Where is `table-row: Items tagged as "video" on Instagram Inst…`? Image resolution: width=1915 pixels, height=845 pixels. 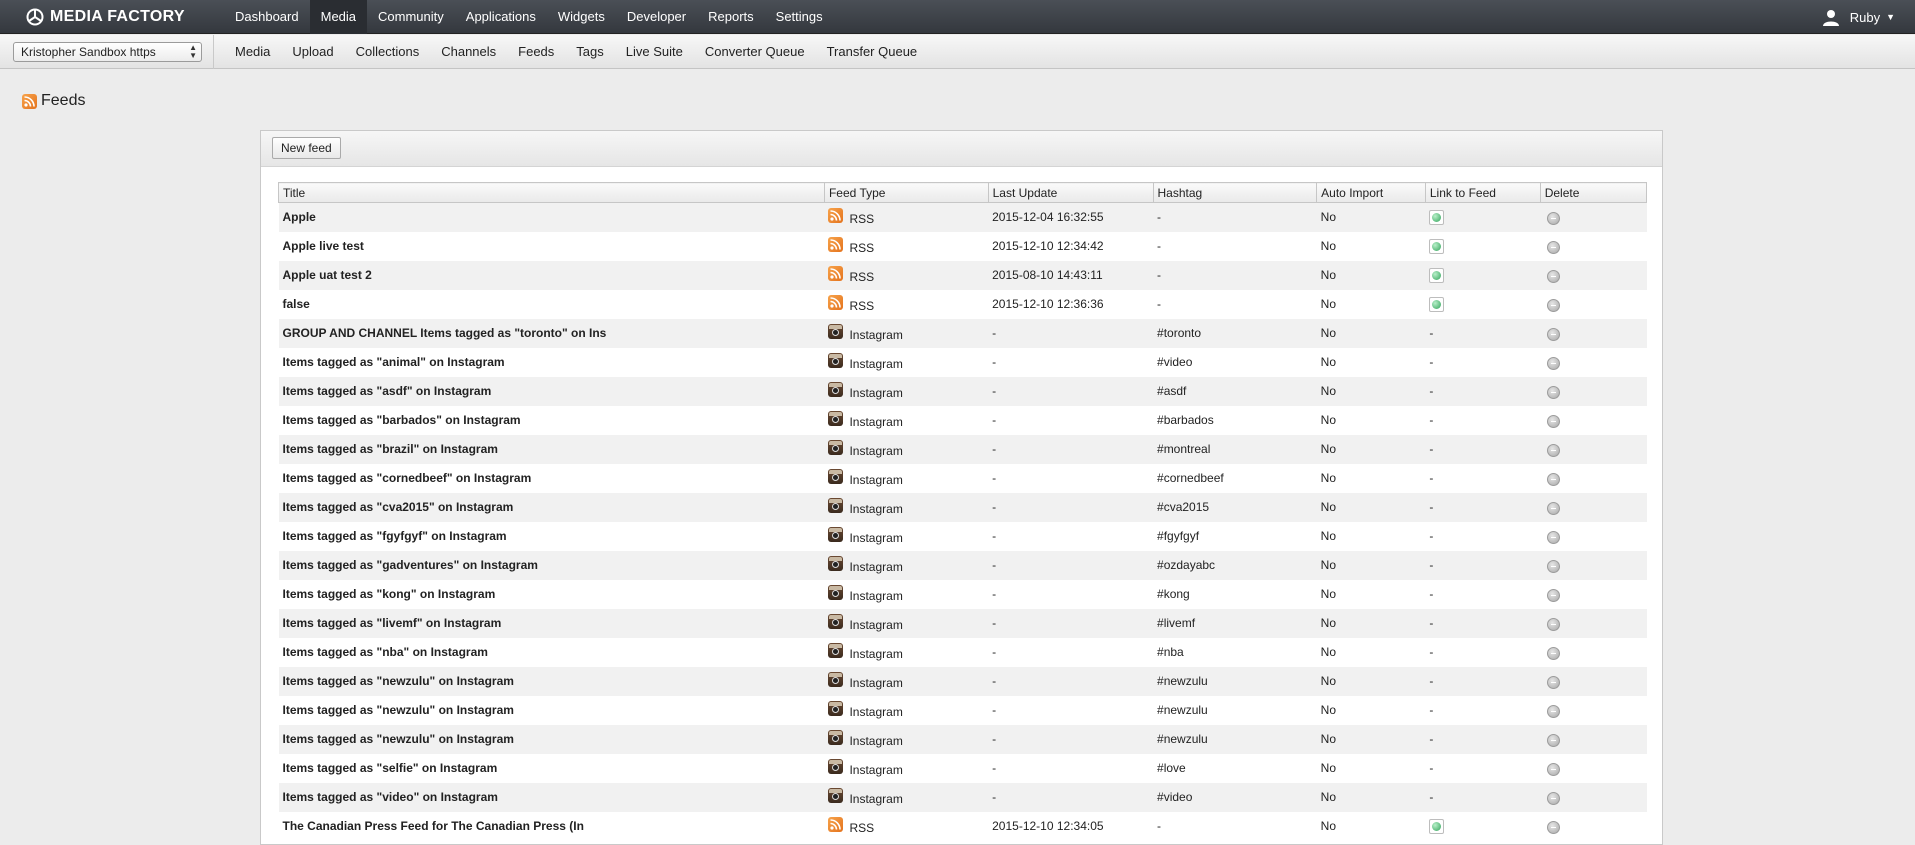 table-row: Items tagged as "video" on Instagram Inst… is located at coordinates (962, 797).